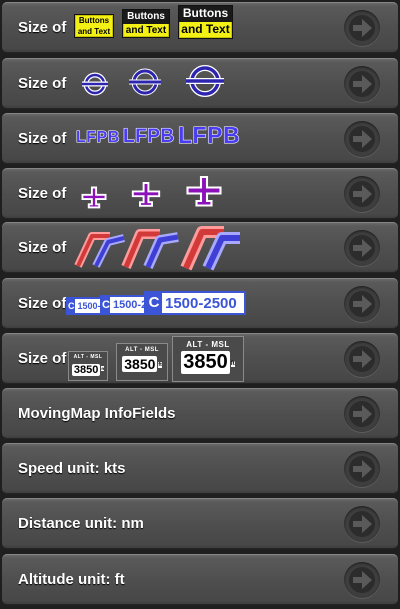  What do you see at coordinates (200, 413) in the screenshot?
I see `movingmap-infofields-row: MovingMap InfoFields` at bounding box center [200, 413].